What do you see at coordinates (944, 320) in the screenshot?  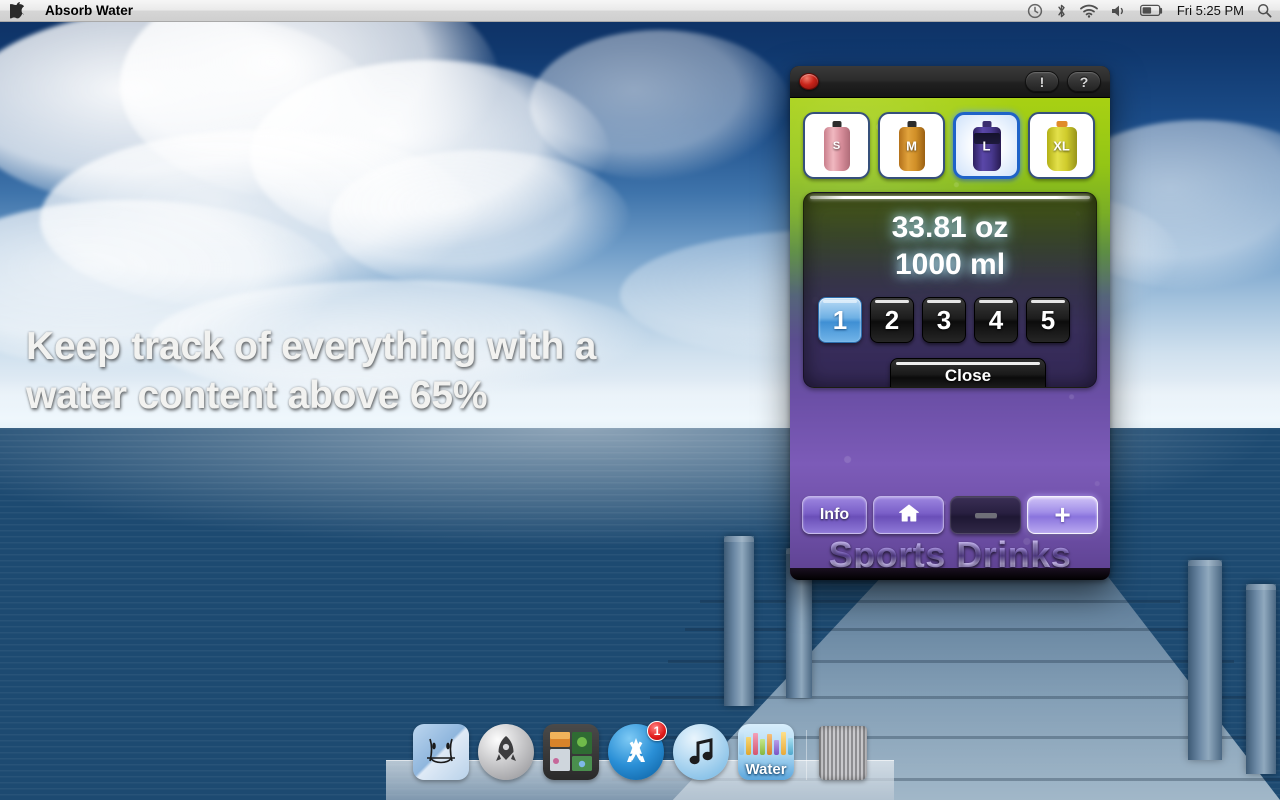 I see `quantity-button-3: 3` at bounding box center [944, 320].